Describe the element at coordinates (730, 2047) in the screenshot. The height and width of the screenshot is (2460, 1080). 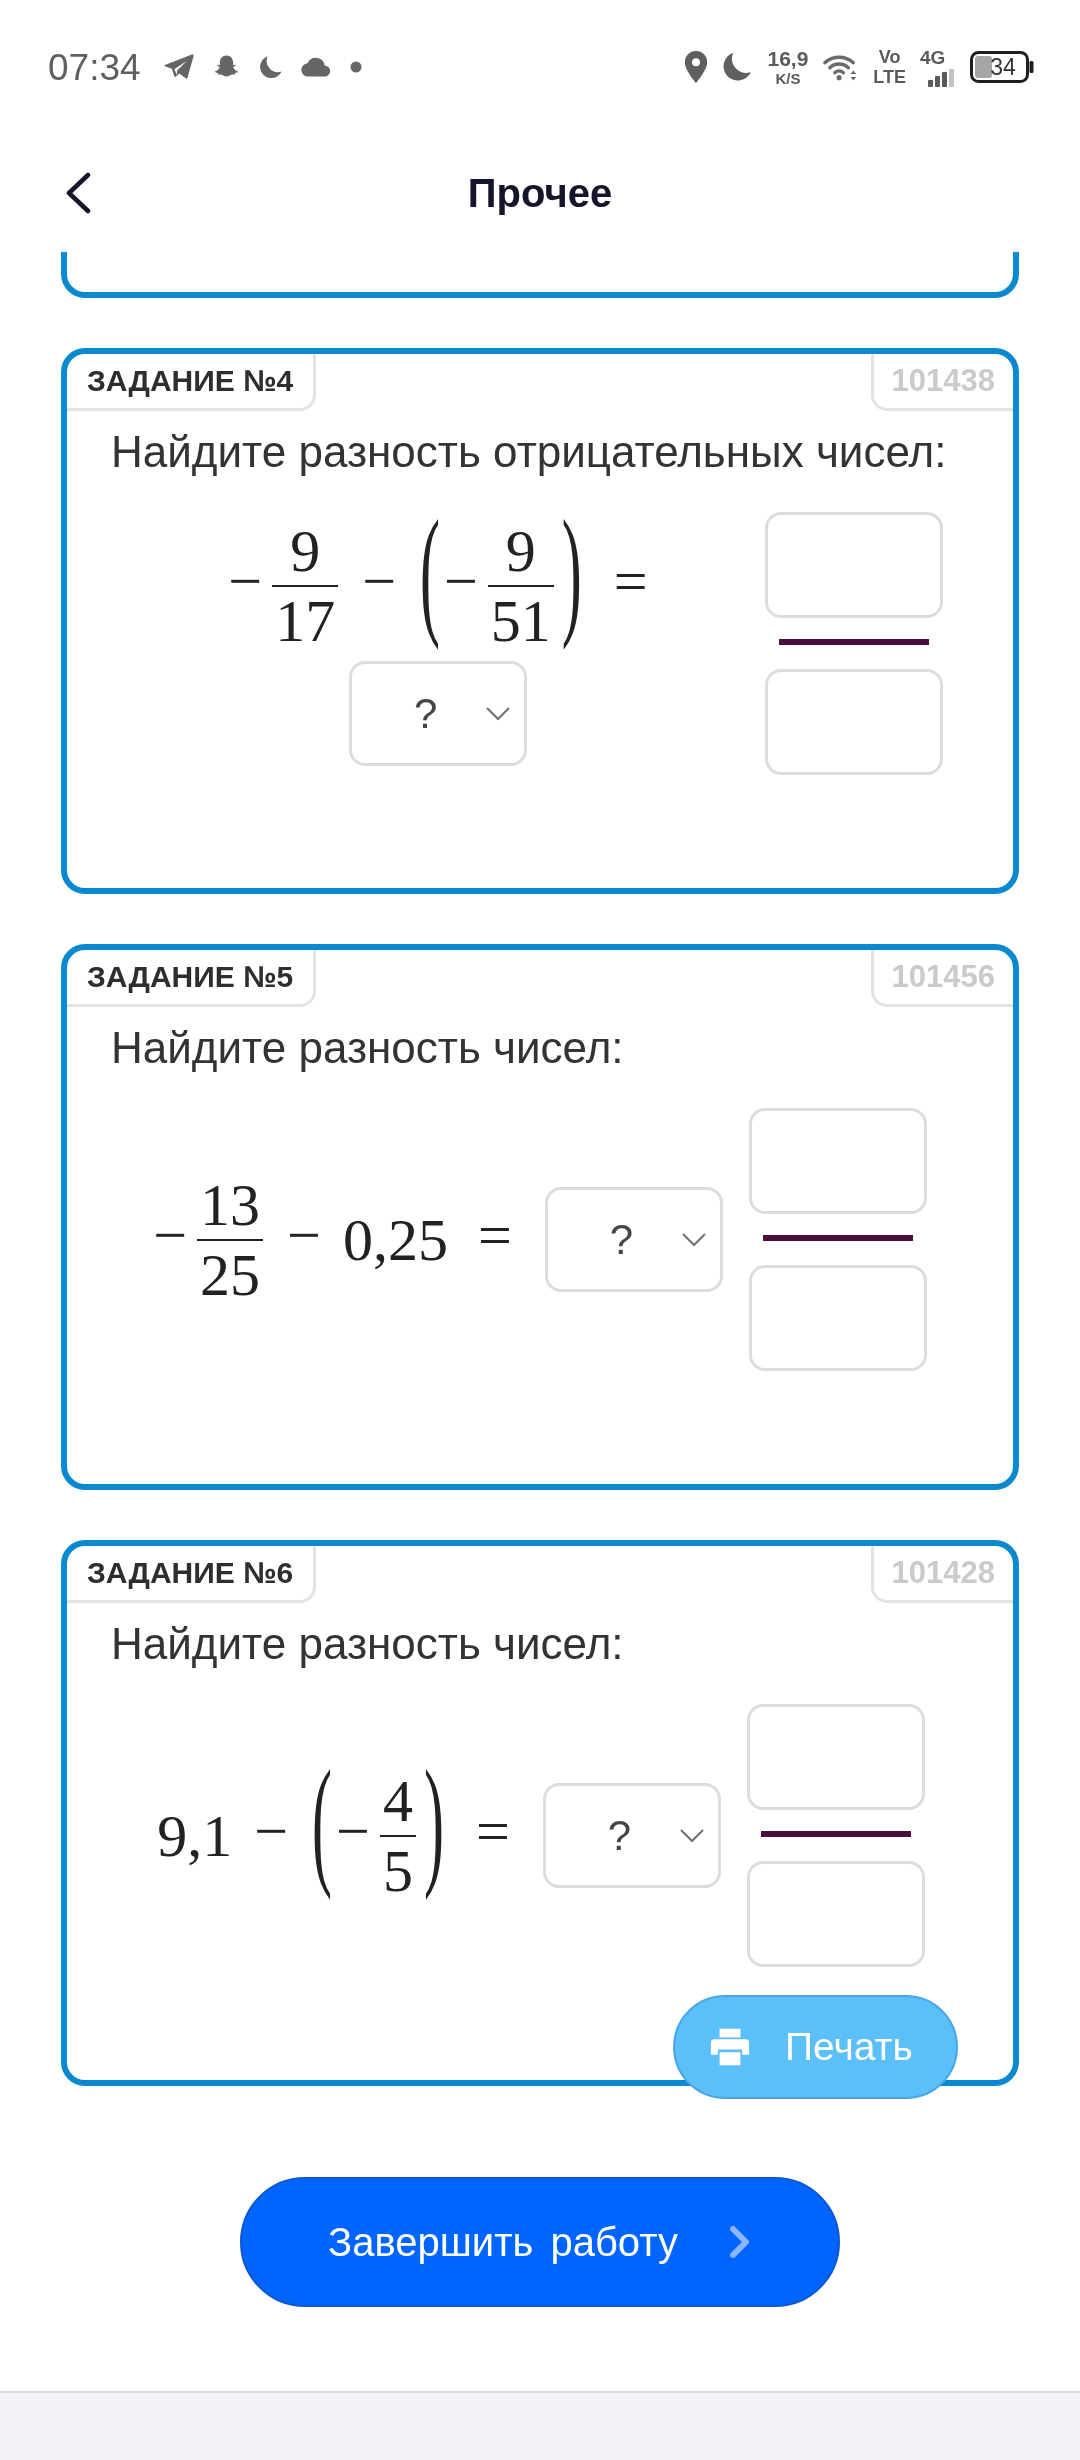
I see `printer-icon` at that location.